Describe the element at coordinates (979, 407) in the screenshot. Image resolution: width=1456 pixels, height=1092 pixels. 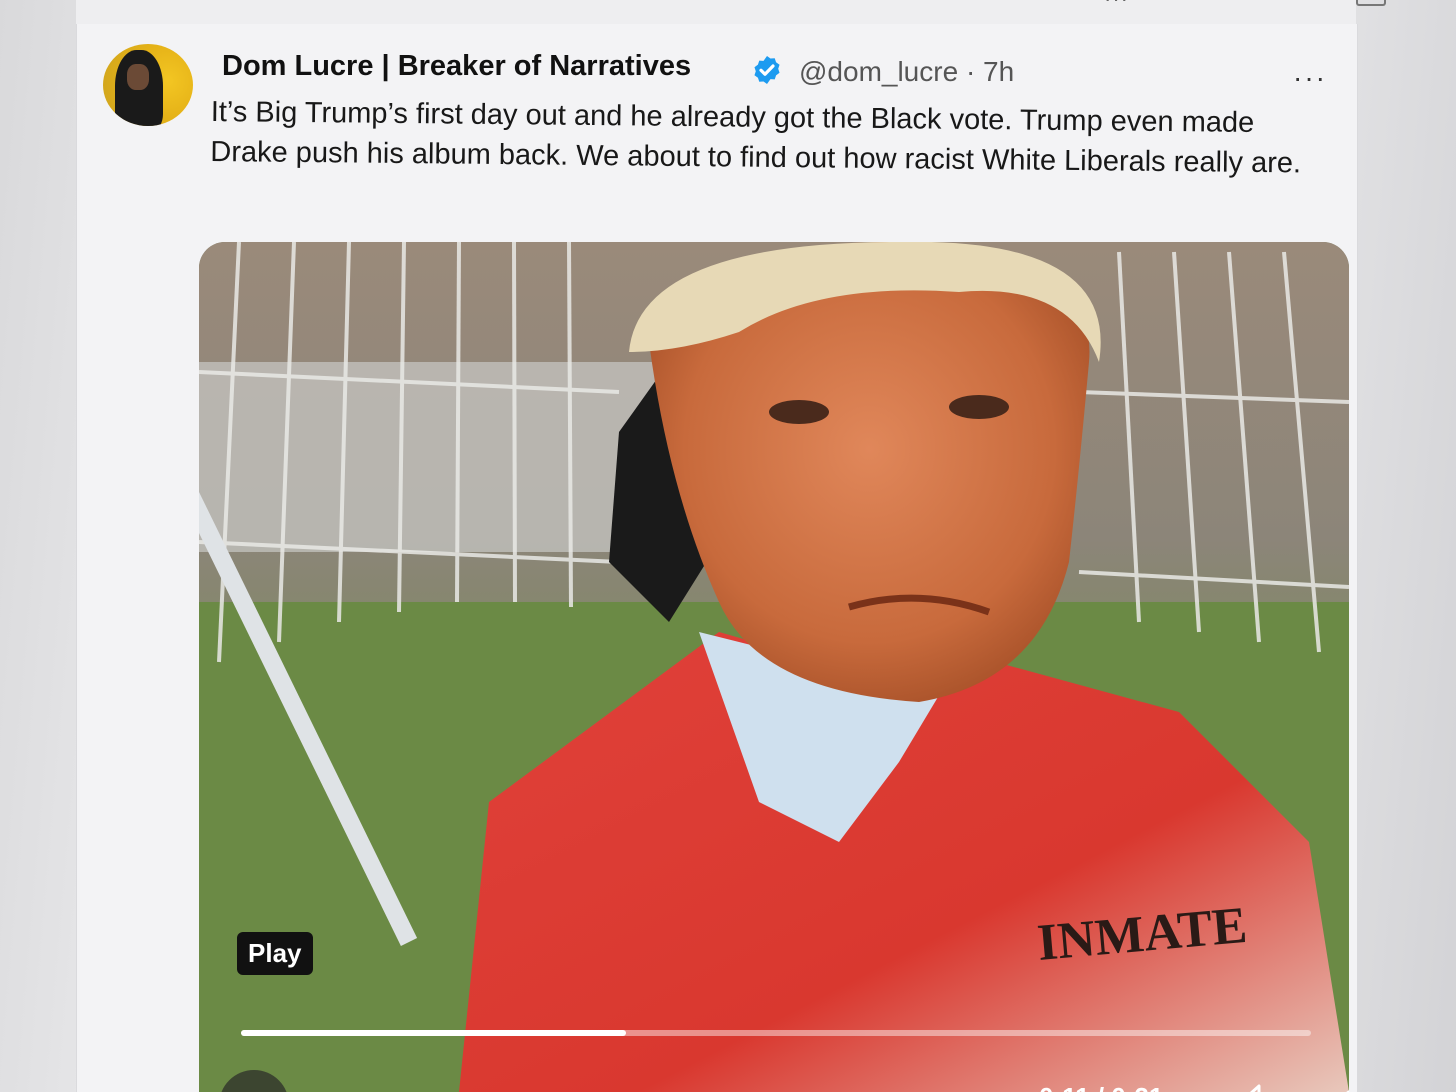
I see `right-eye` at that location.